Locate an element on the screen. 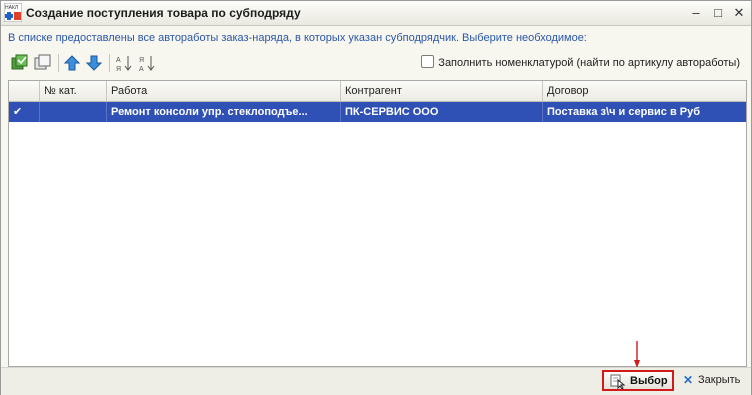 This screenshot has width=752, height=395. column-header-contractor: Контрагент is located at coordinates (442, 91).